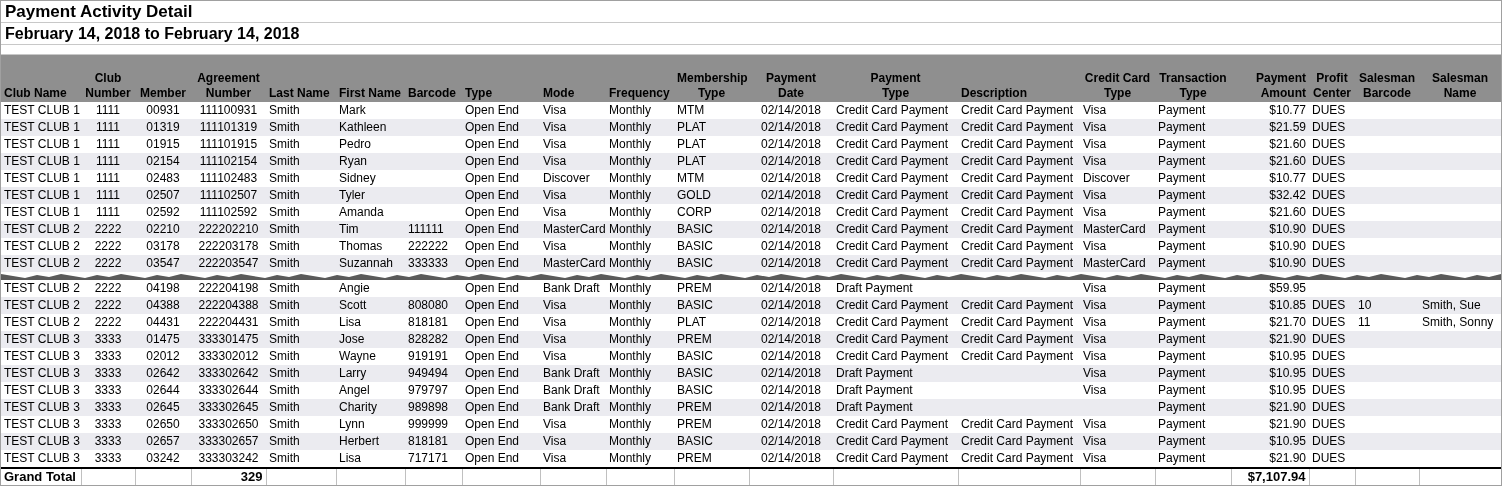  What do you see at coordinates (108, 458) in the screenshot?
I see `table-cell: 3333` at bounding box center [108, 458].